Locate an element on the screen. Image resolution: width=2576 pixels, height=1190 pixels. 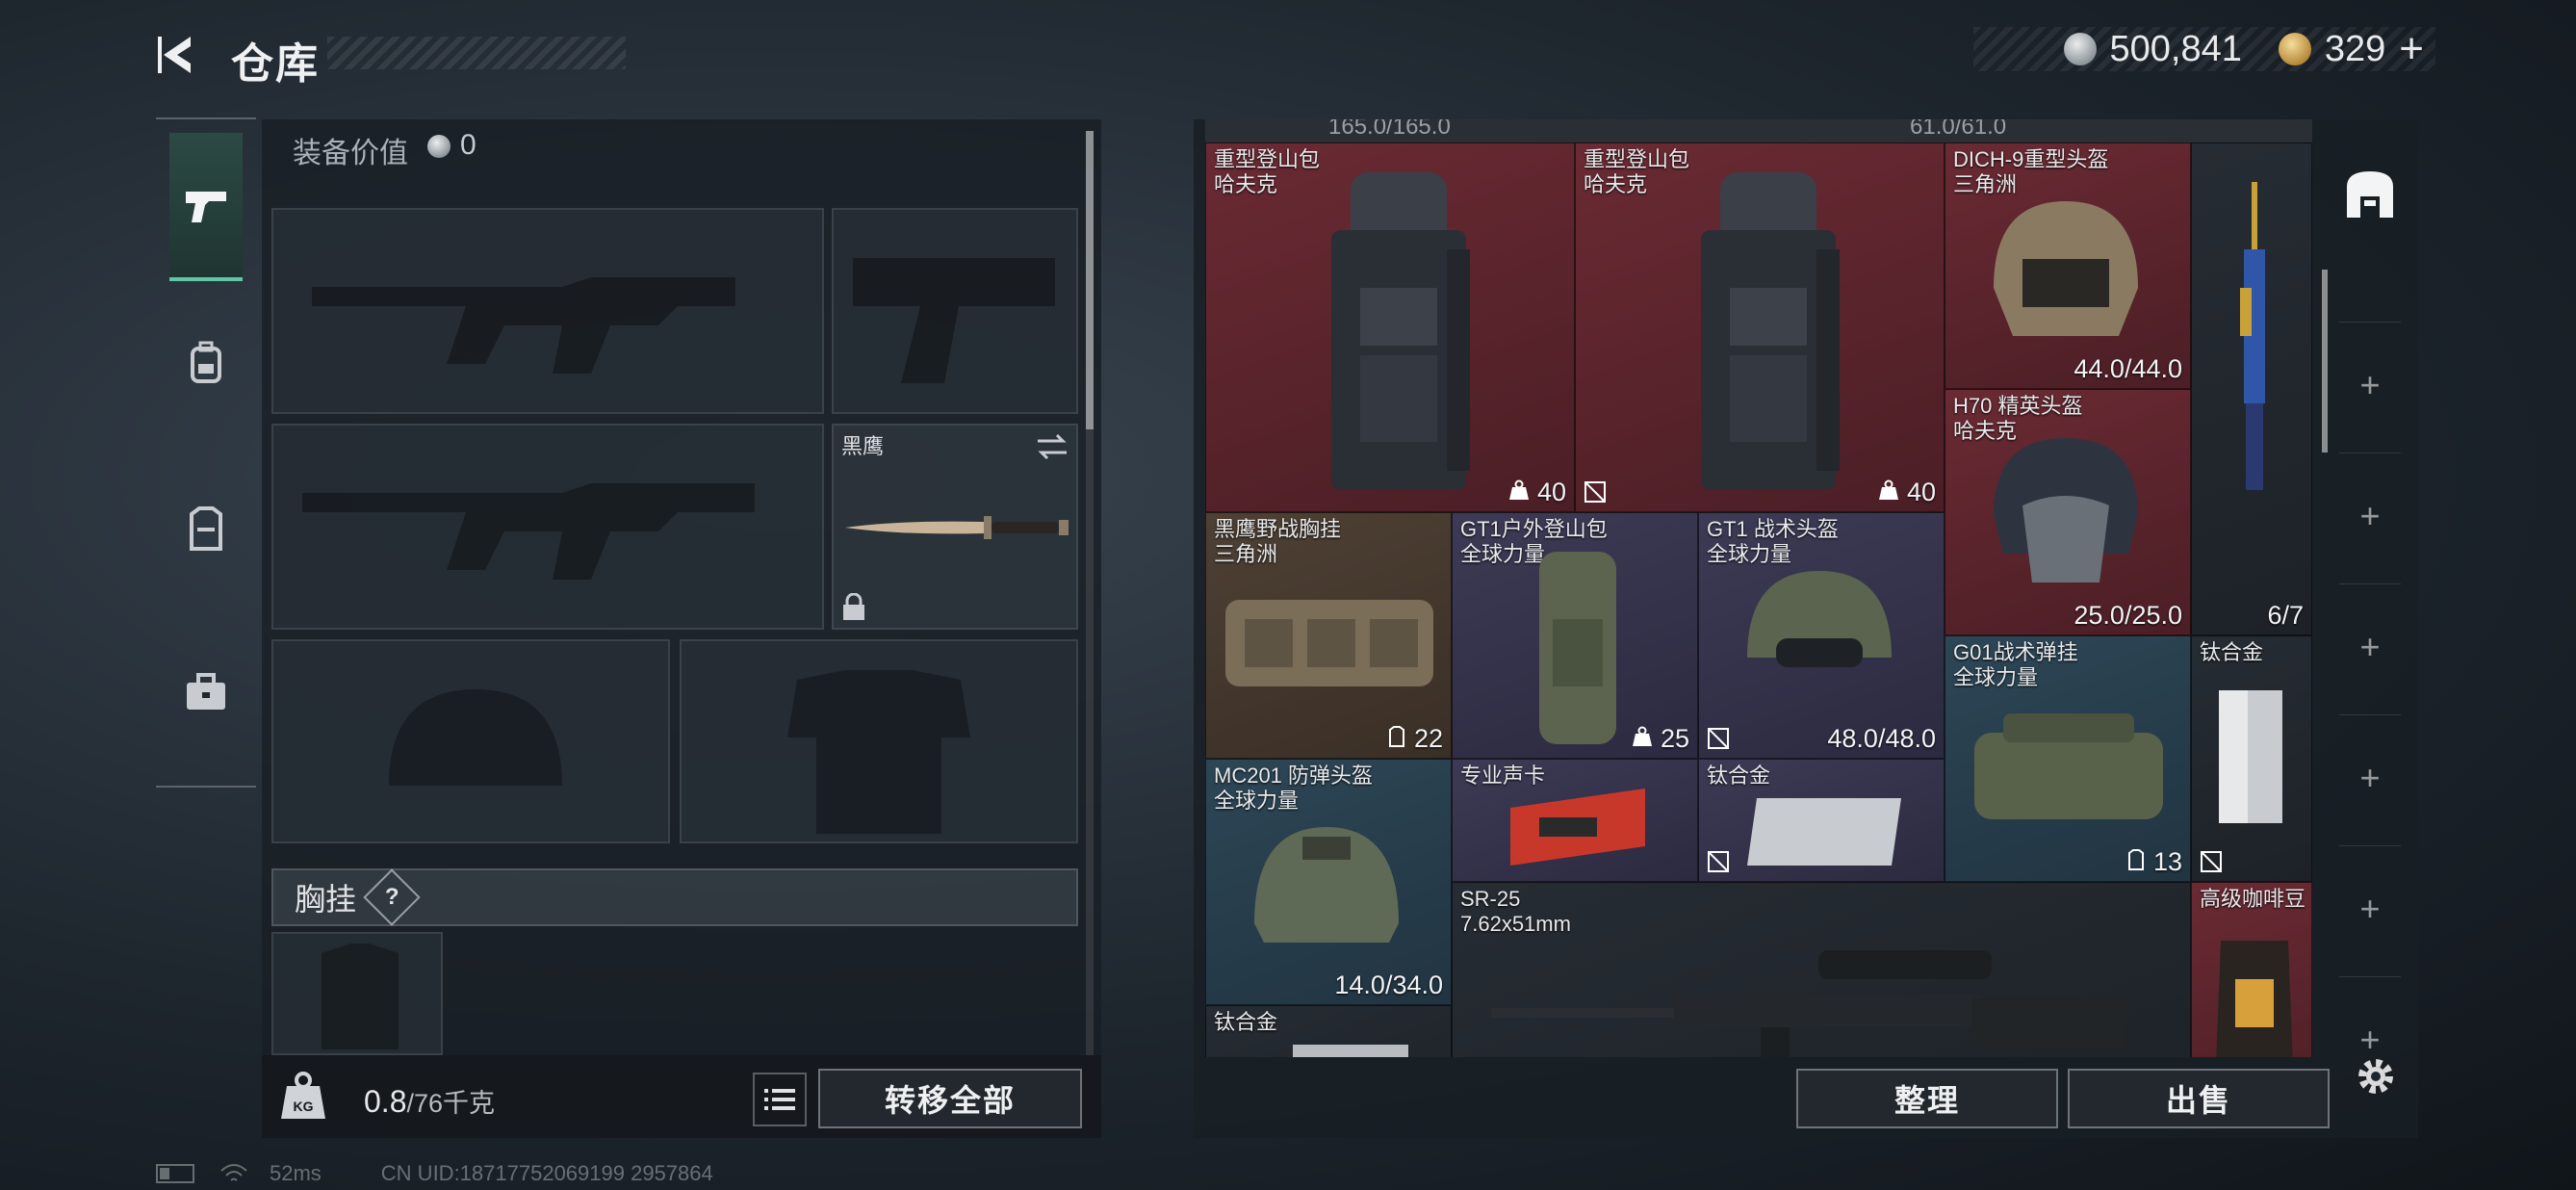
tab-toolbox is located at coordinates (206, 692).